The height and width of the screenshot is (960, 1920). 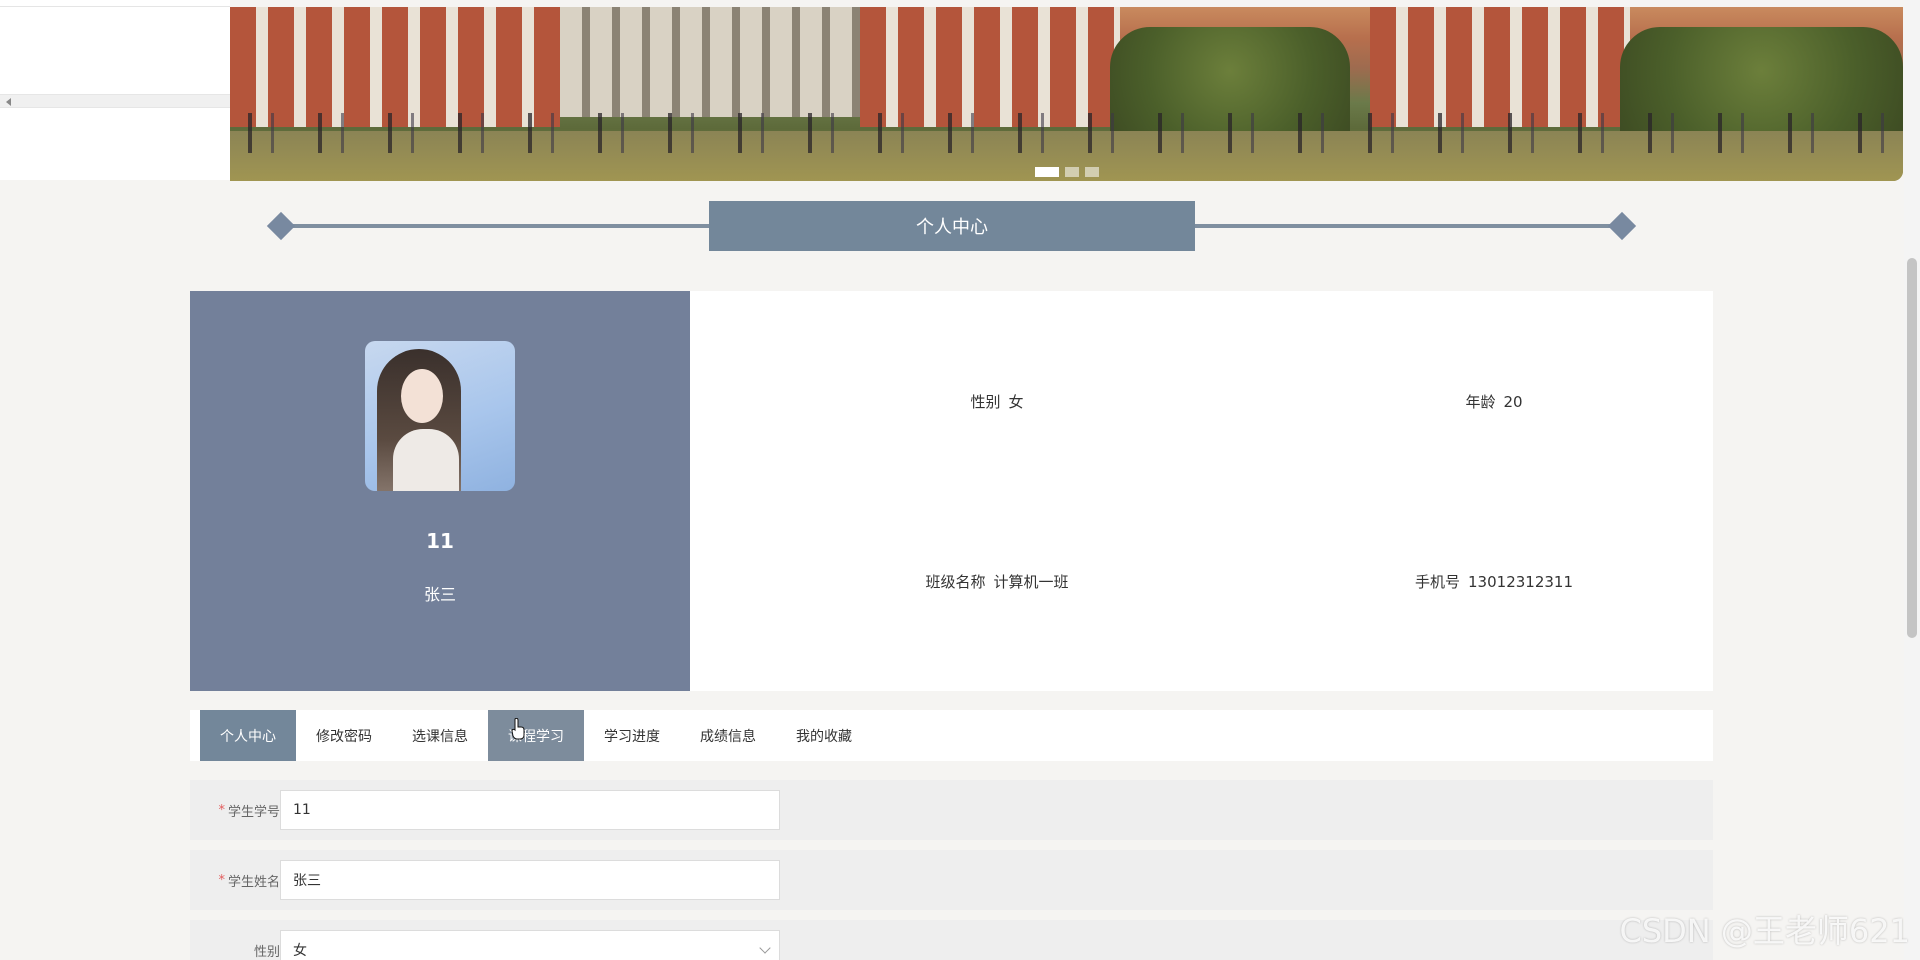 I want to click on field-label: * 学生姓名, so click(x=240, y=880).